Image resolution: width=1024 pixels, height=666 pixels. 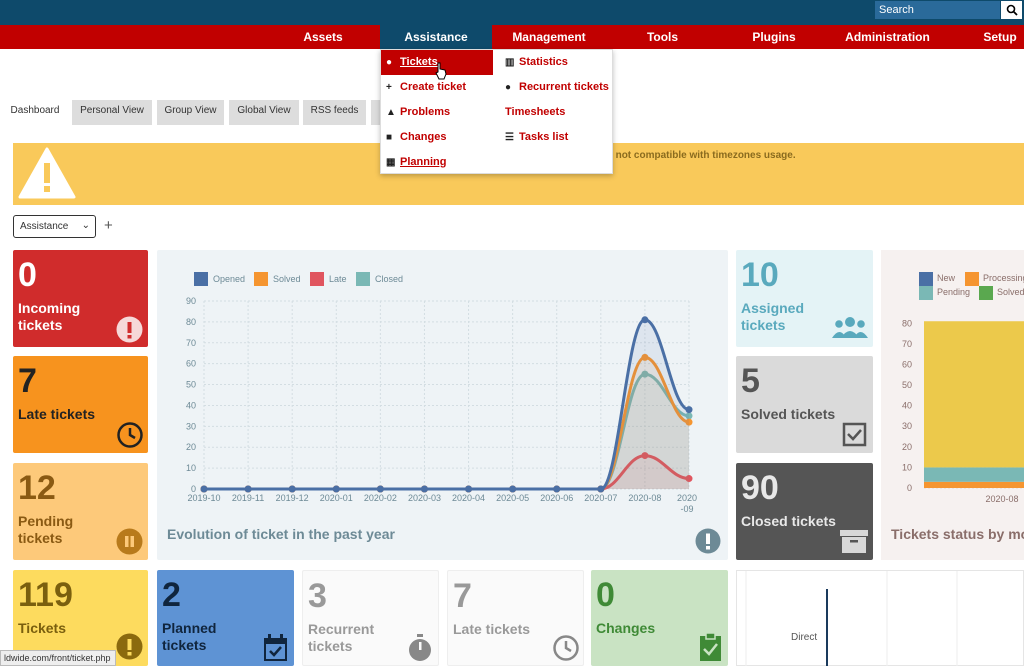 What do you see at coordinates (850, 327) in the screenshot?
I see `users-icon` at bounding box center [850, 327].